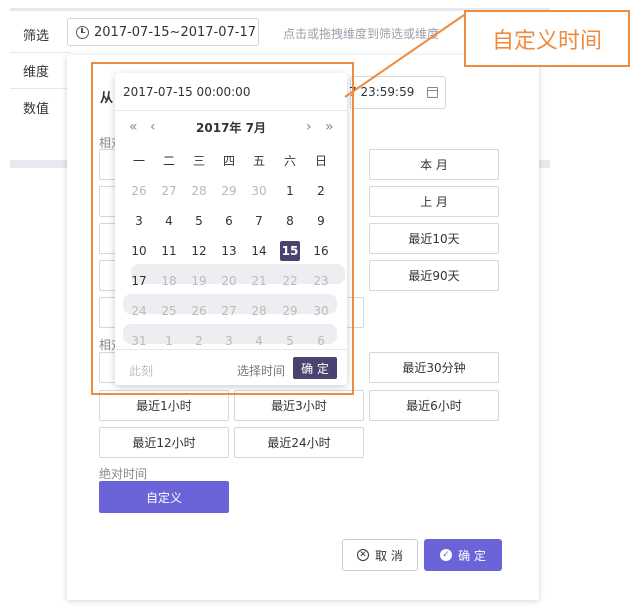 This screenshot has width=636, height=608. Describe the element at coordinates (404, 56) in the screenshot. I see `annotation-connector` at that location.